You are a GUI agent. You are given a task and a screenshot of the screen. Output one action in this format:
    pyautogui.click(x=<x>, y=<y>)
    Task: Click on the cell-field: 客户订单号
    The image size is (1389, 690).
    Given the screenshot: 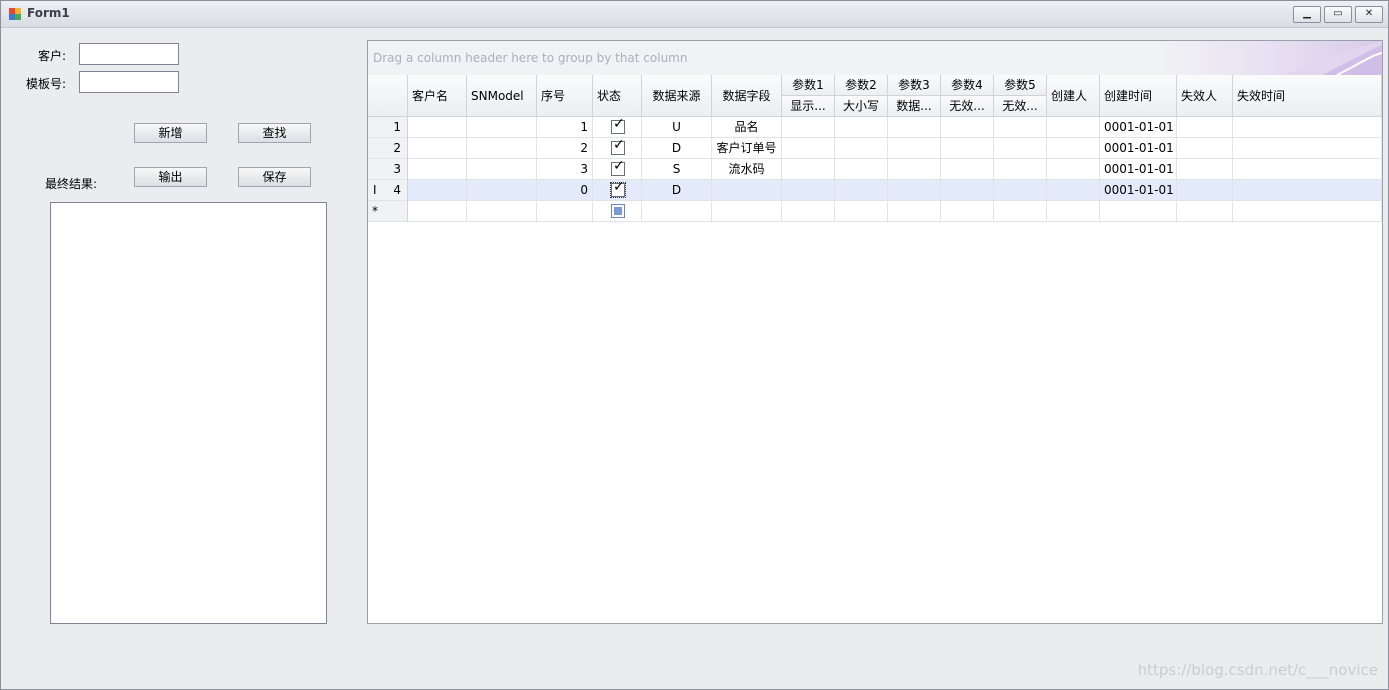 What is the action you would take?
    pyautogui.click(x=747, y=148)
    